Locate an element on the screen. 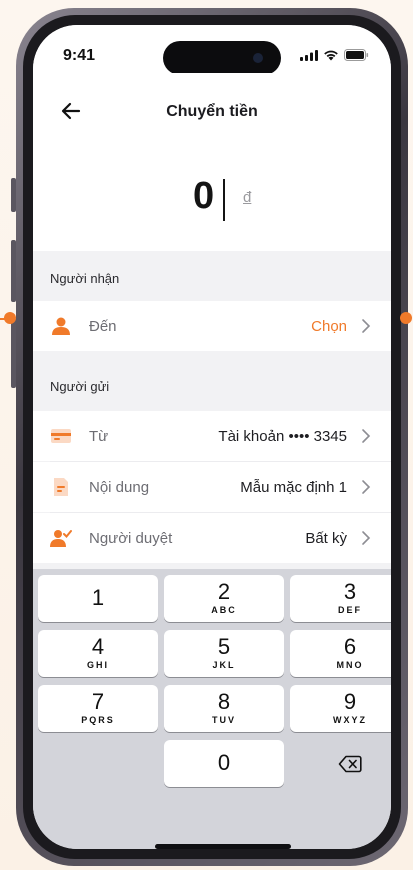  content-row: Nội dung Mẫu mặc định 1 is located at coordinates (212, 487).